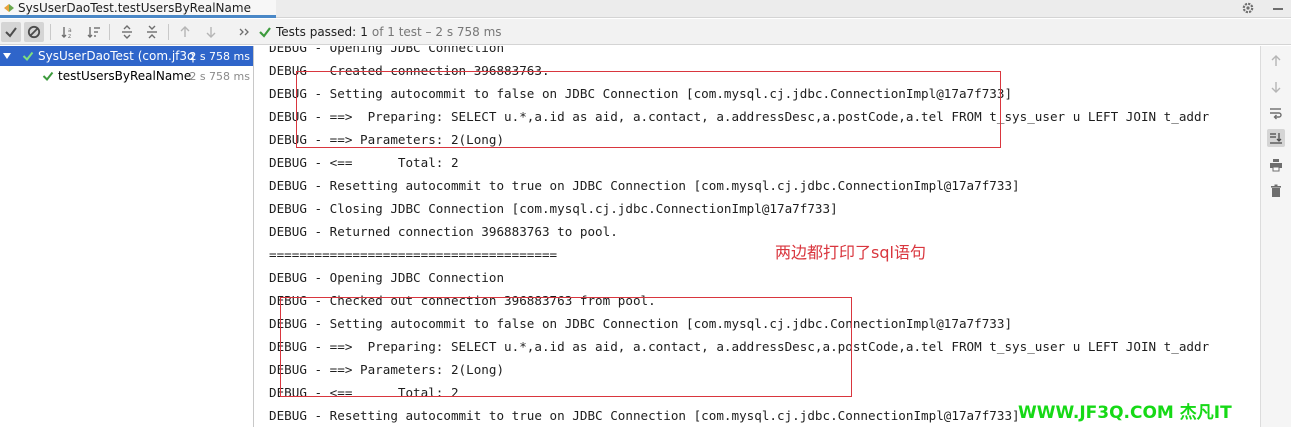  I want to click on scroll-to-end-button, so click(1276, 138).